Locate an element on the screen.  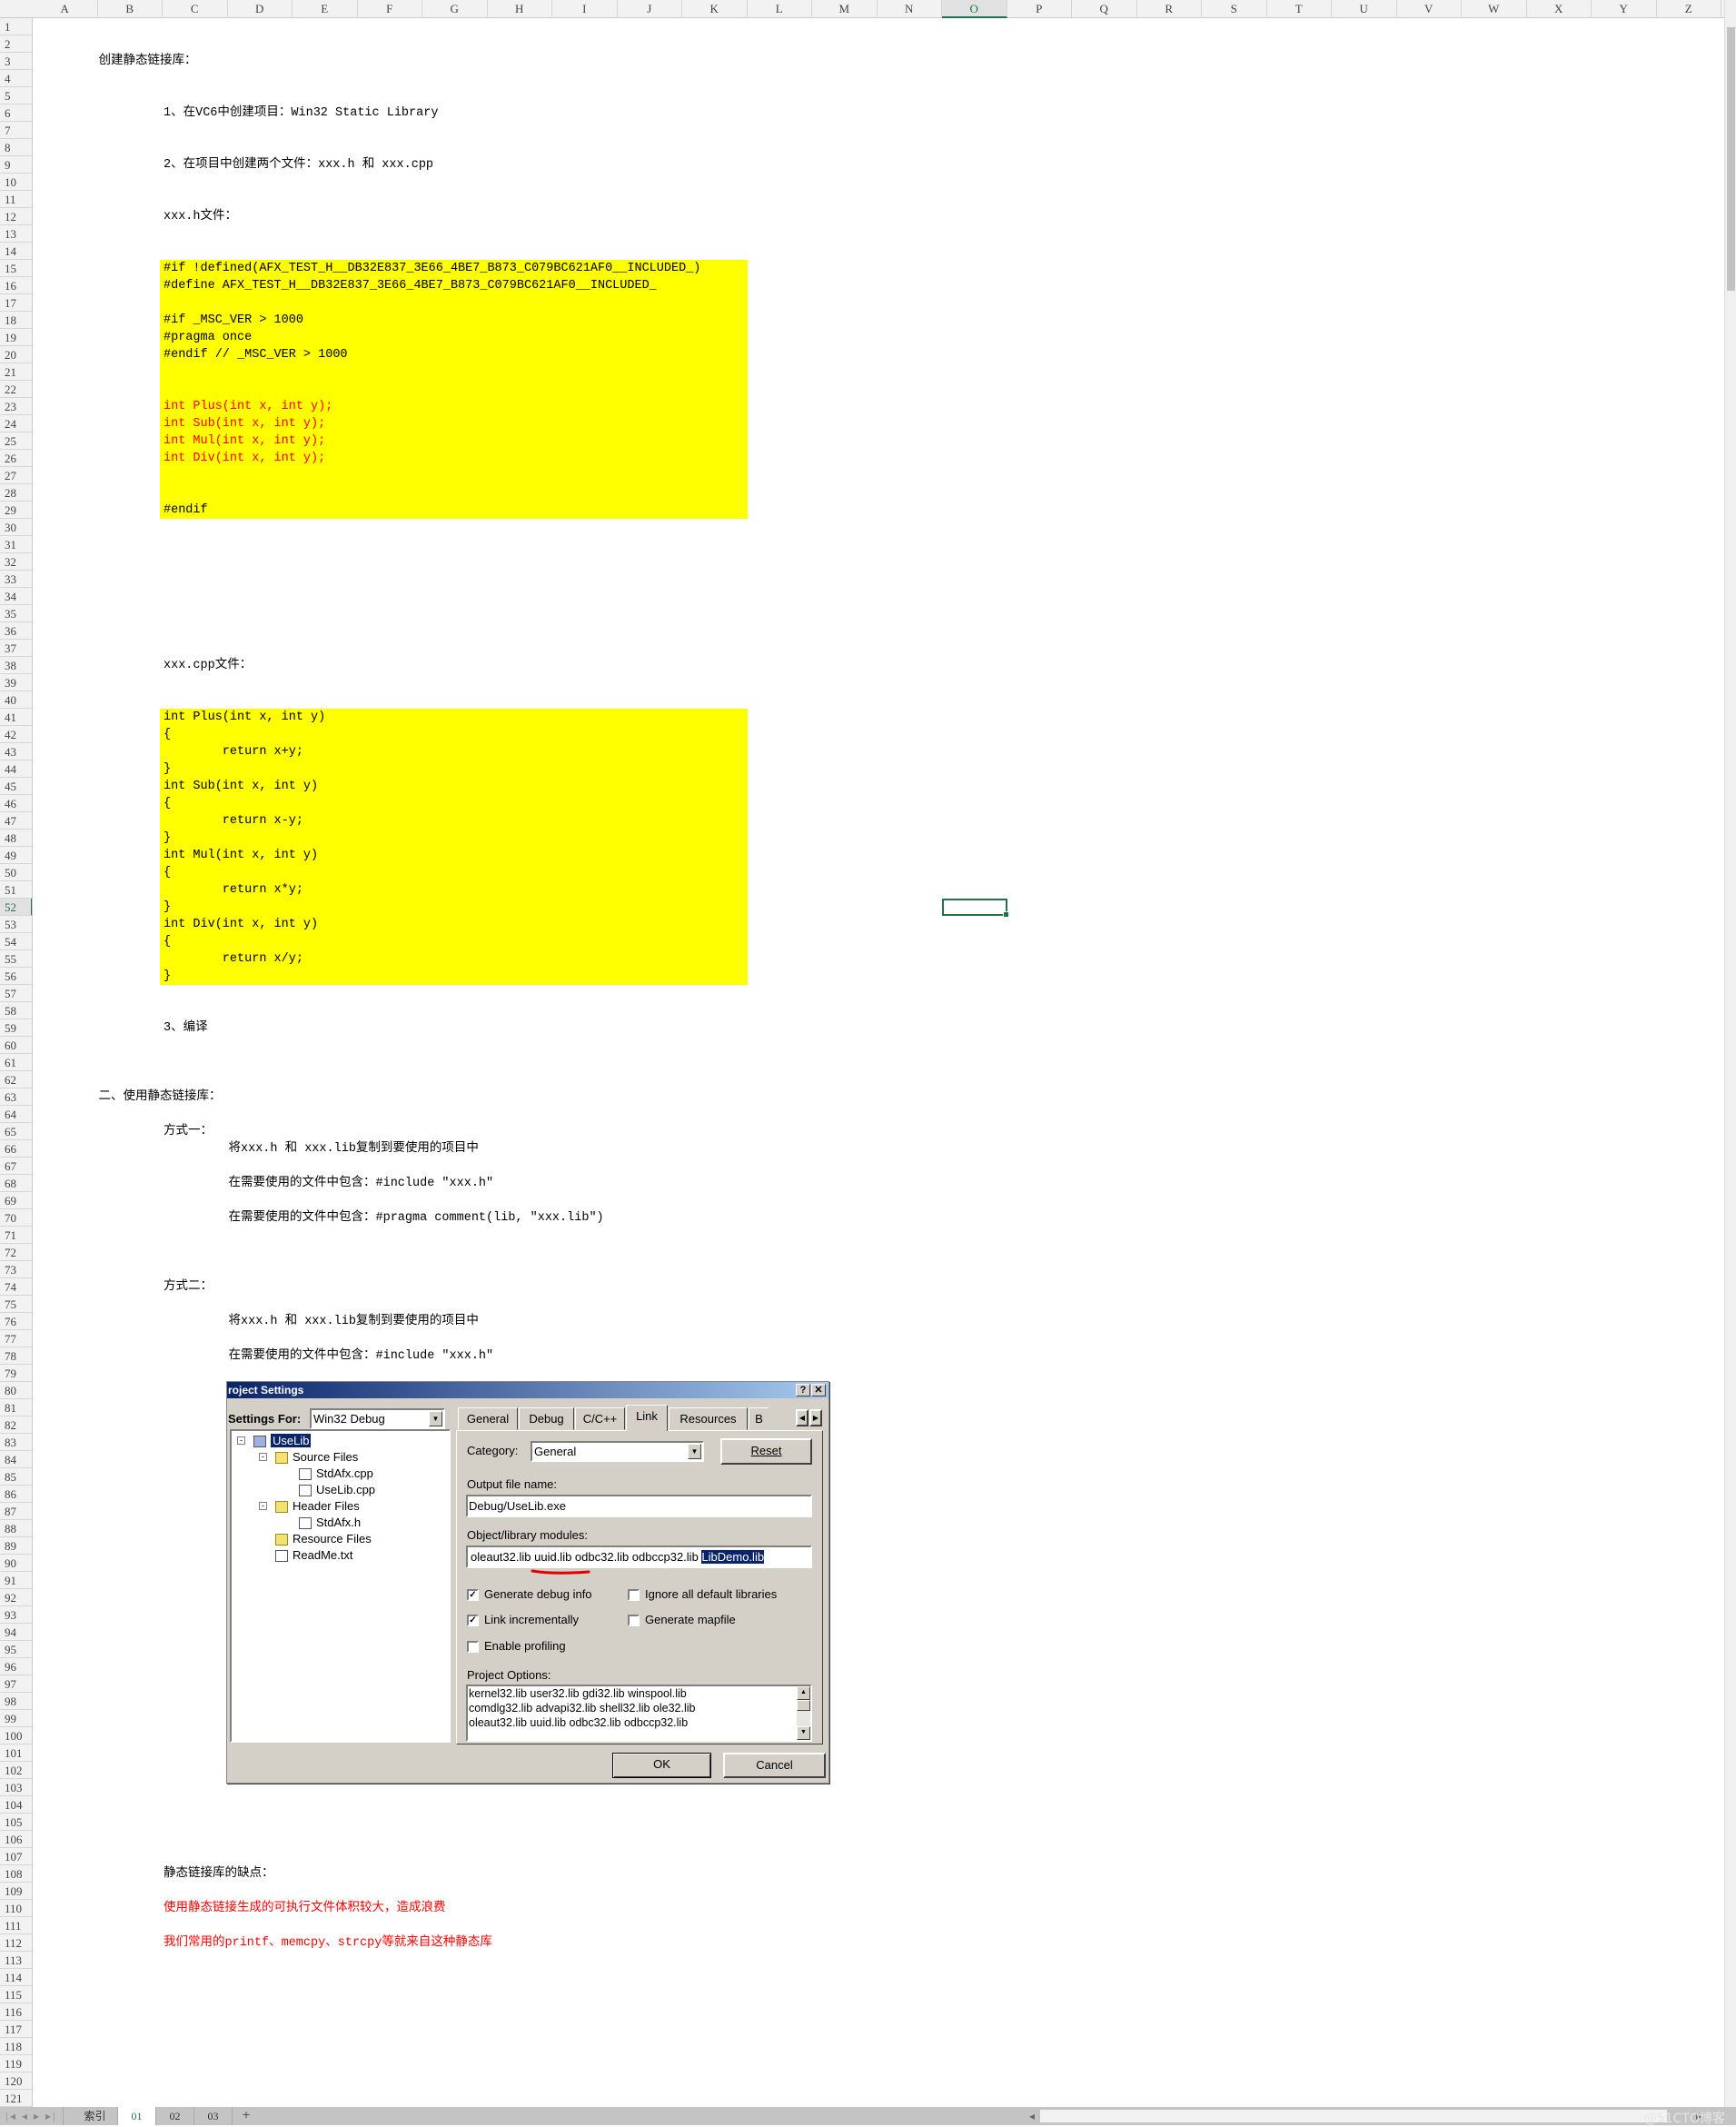
row-header: 7 is located at coordinates (16, 130).